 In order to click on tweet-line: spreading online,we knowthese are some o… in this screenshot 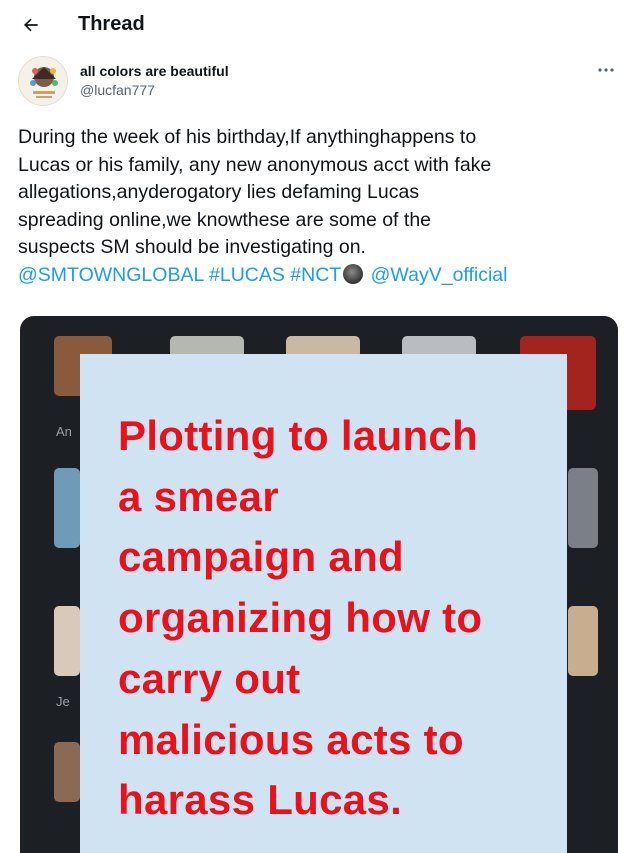, I will do `click(225, 219)`.